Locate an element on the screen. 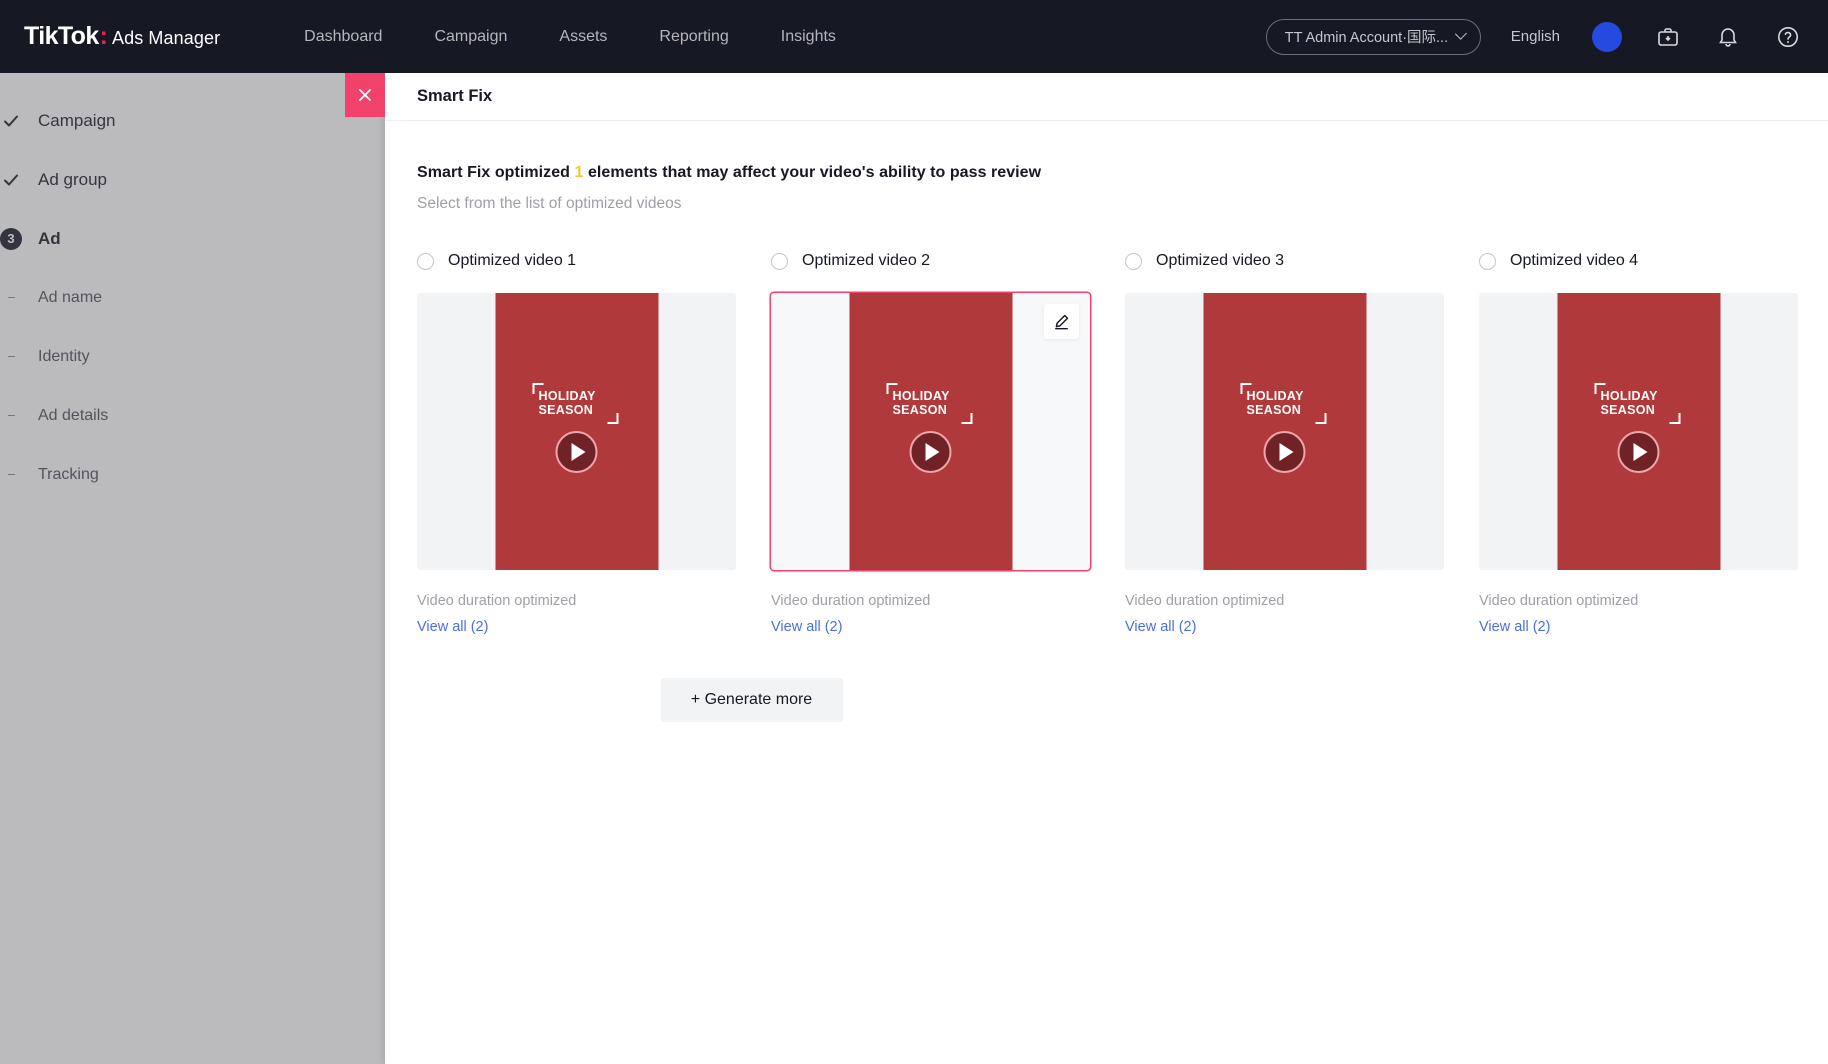 The height and width of the screenshot is (1064, 1828). optimized-video-3-caption: Video duration optimized is located at coordinates (1205, 601).